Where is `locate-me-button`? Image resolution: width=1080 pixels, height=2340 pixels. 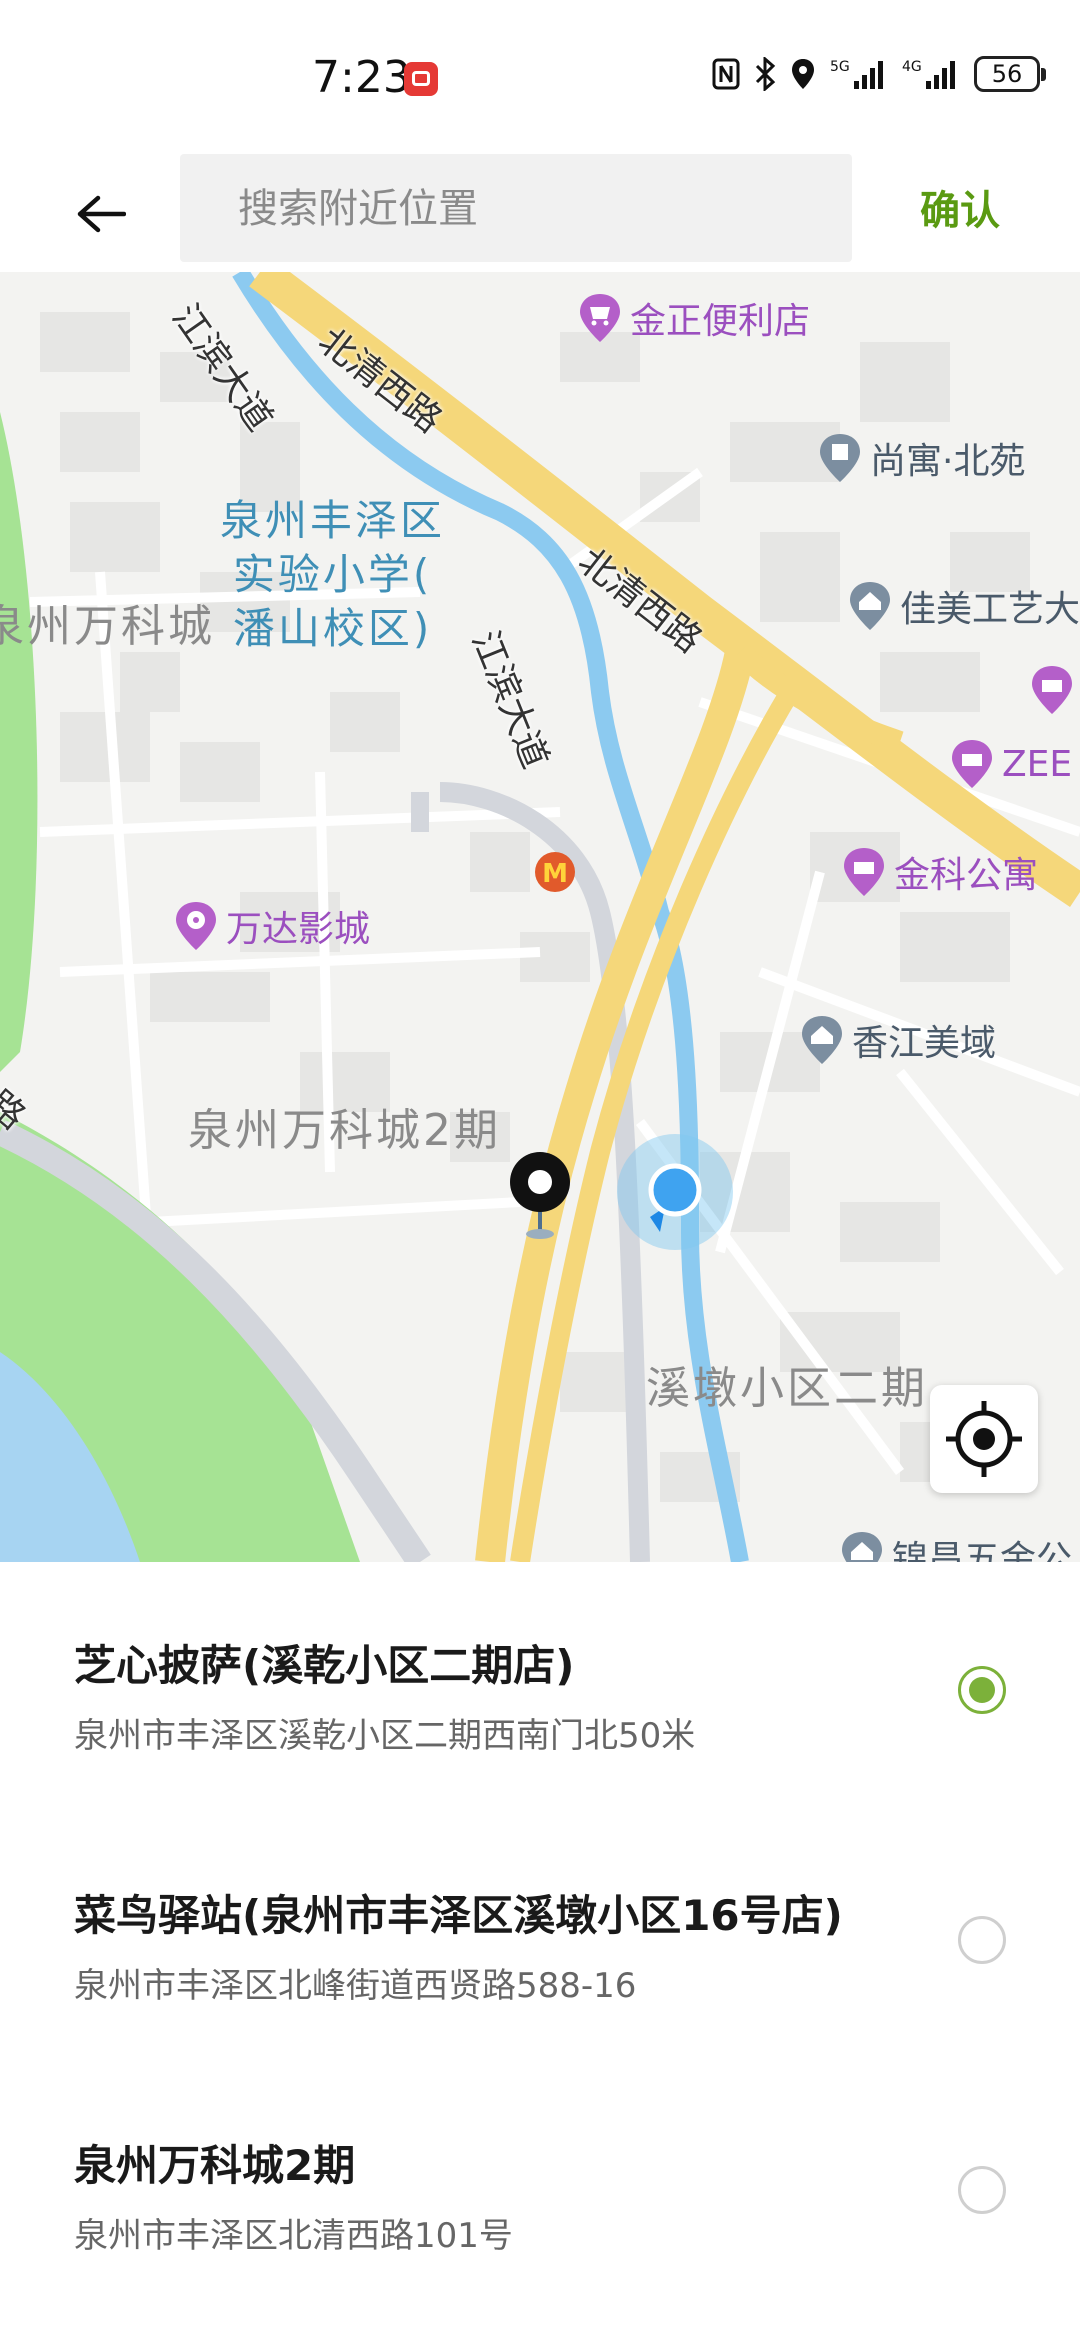 locate-me-button is located at coordinates (984, 1439).